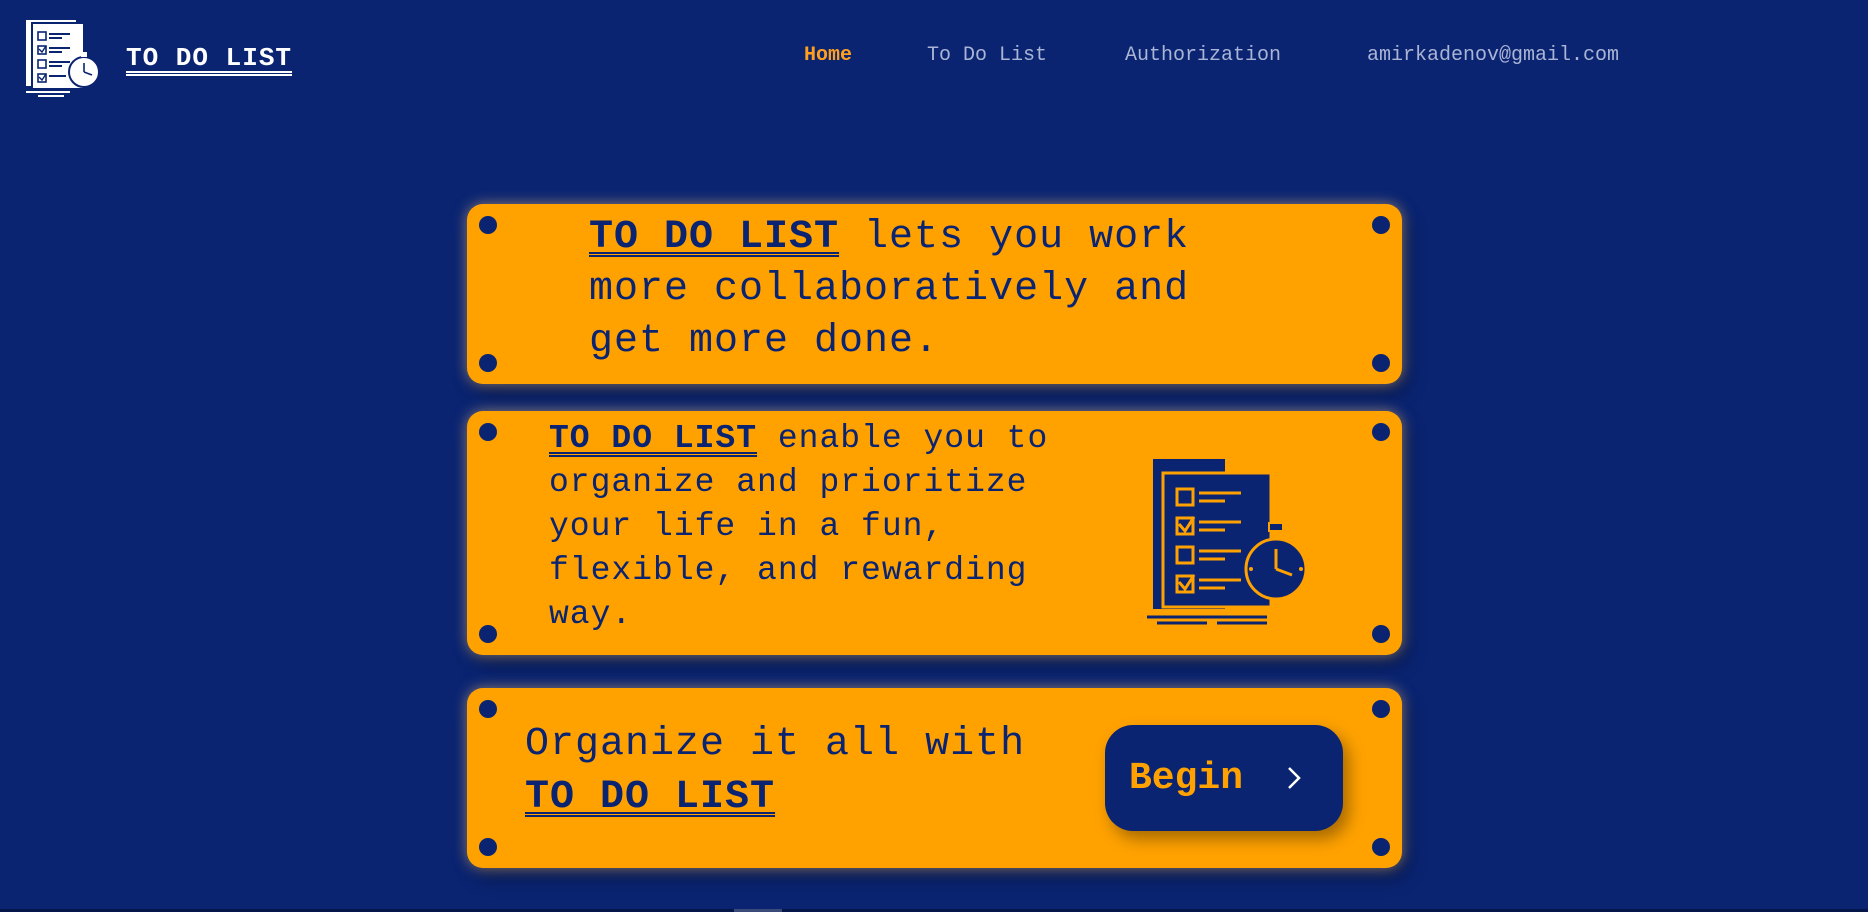 The image size is (1868, 912). Describe the element at coordinates (775, 744) in the screenshot. I see `cta-body: Organize it all with` at that location.